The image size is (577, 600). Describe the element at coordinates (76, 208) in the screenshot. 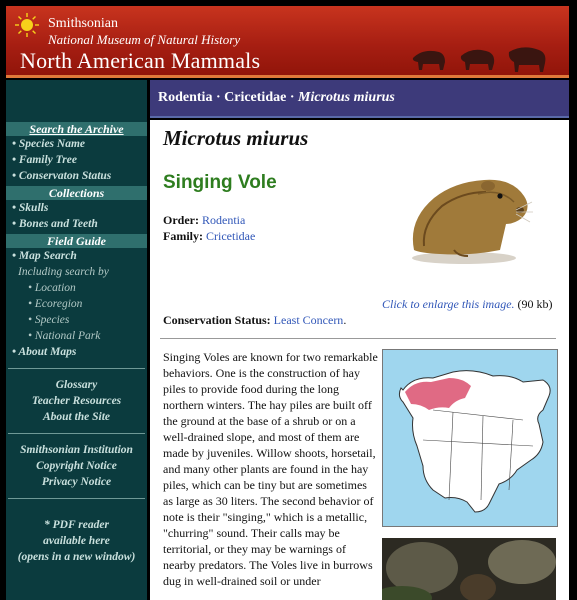

I see `sidebar-link-skulls: • Skulls` at that location.